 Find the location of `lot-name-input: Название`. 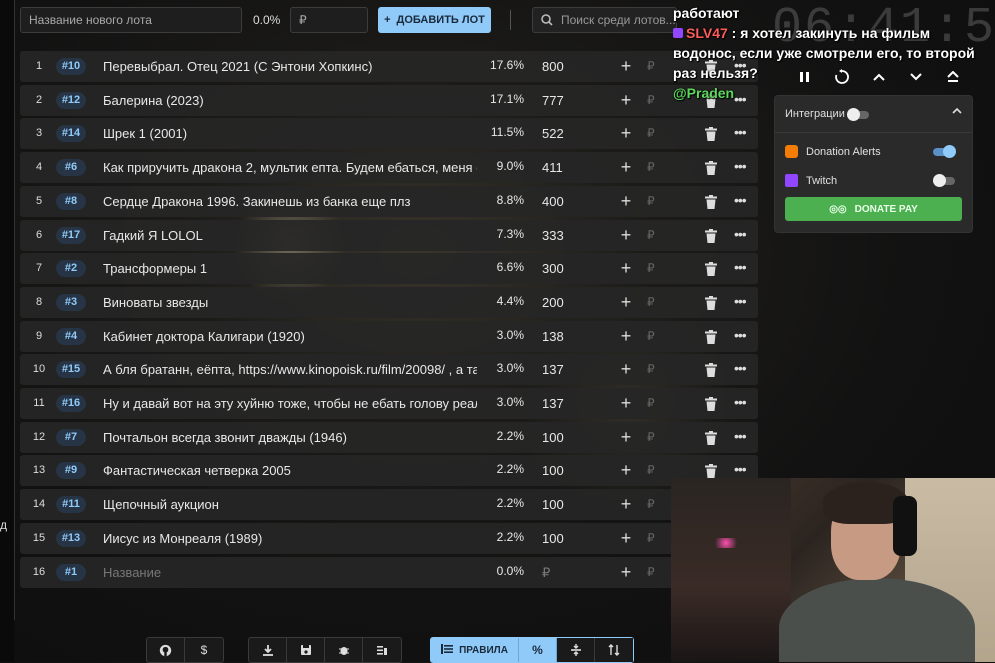

lot-name-input: Название is located at coordinates (290, 572).